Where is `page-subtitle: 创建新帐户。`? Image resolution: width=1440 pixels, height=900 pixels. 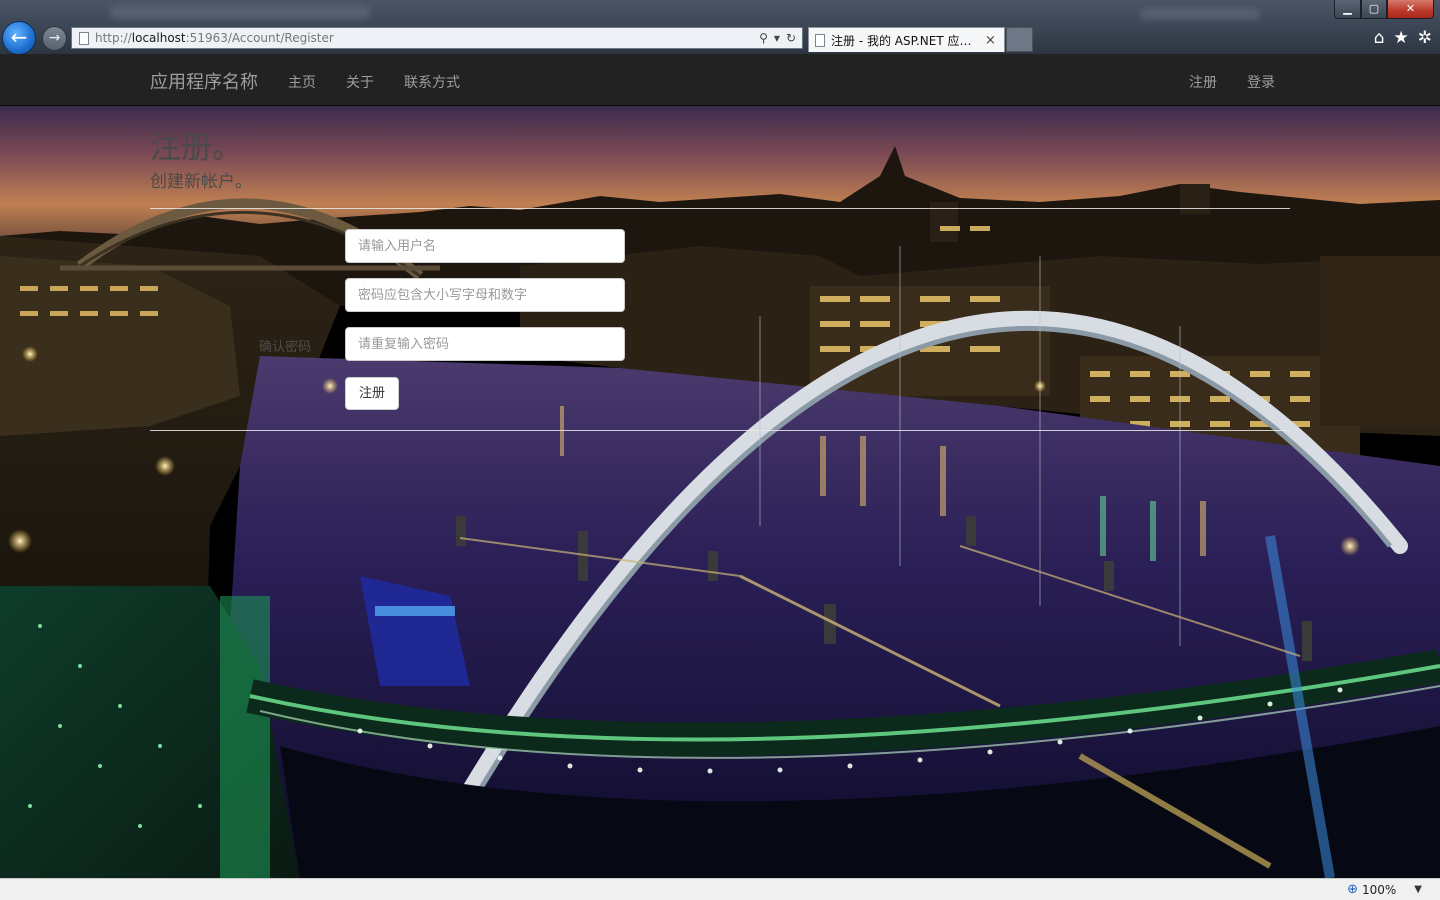 page-subtitle: 创建新帐户。 is located at coordinates (201, 182).